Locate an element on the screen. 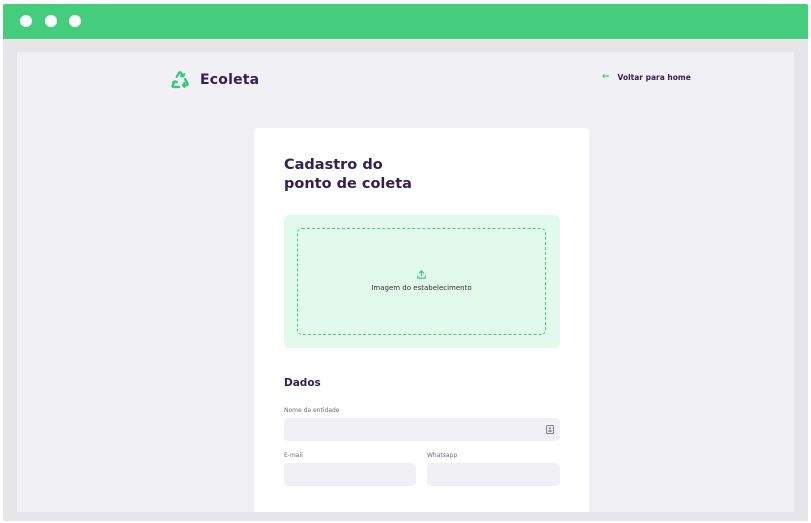 The width and height of the screenshot is (811, 523). entity-name-input is located at coordinates (422, 429).